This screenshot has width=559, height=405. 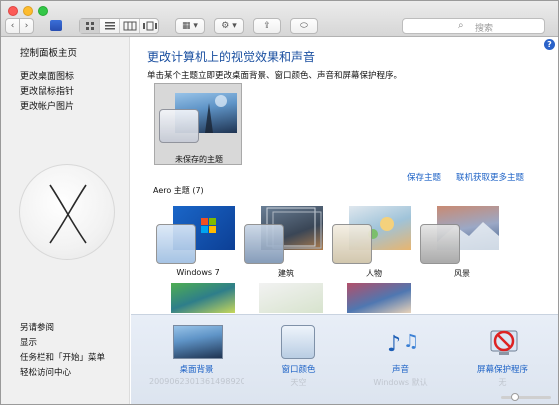 I want to click on theme-windows7-label: Windows 7, so click(x=198, y=272).